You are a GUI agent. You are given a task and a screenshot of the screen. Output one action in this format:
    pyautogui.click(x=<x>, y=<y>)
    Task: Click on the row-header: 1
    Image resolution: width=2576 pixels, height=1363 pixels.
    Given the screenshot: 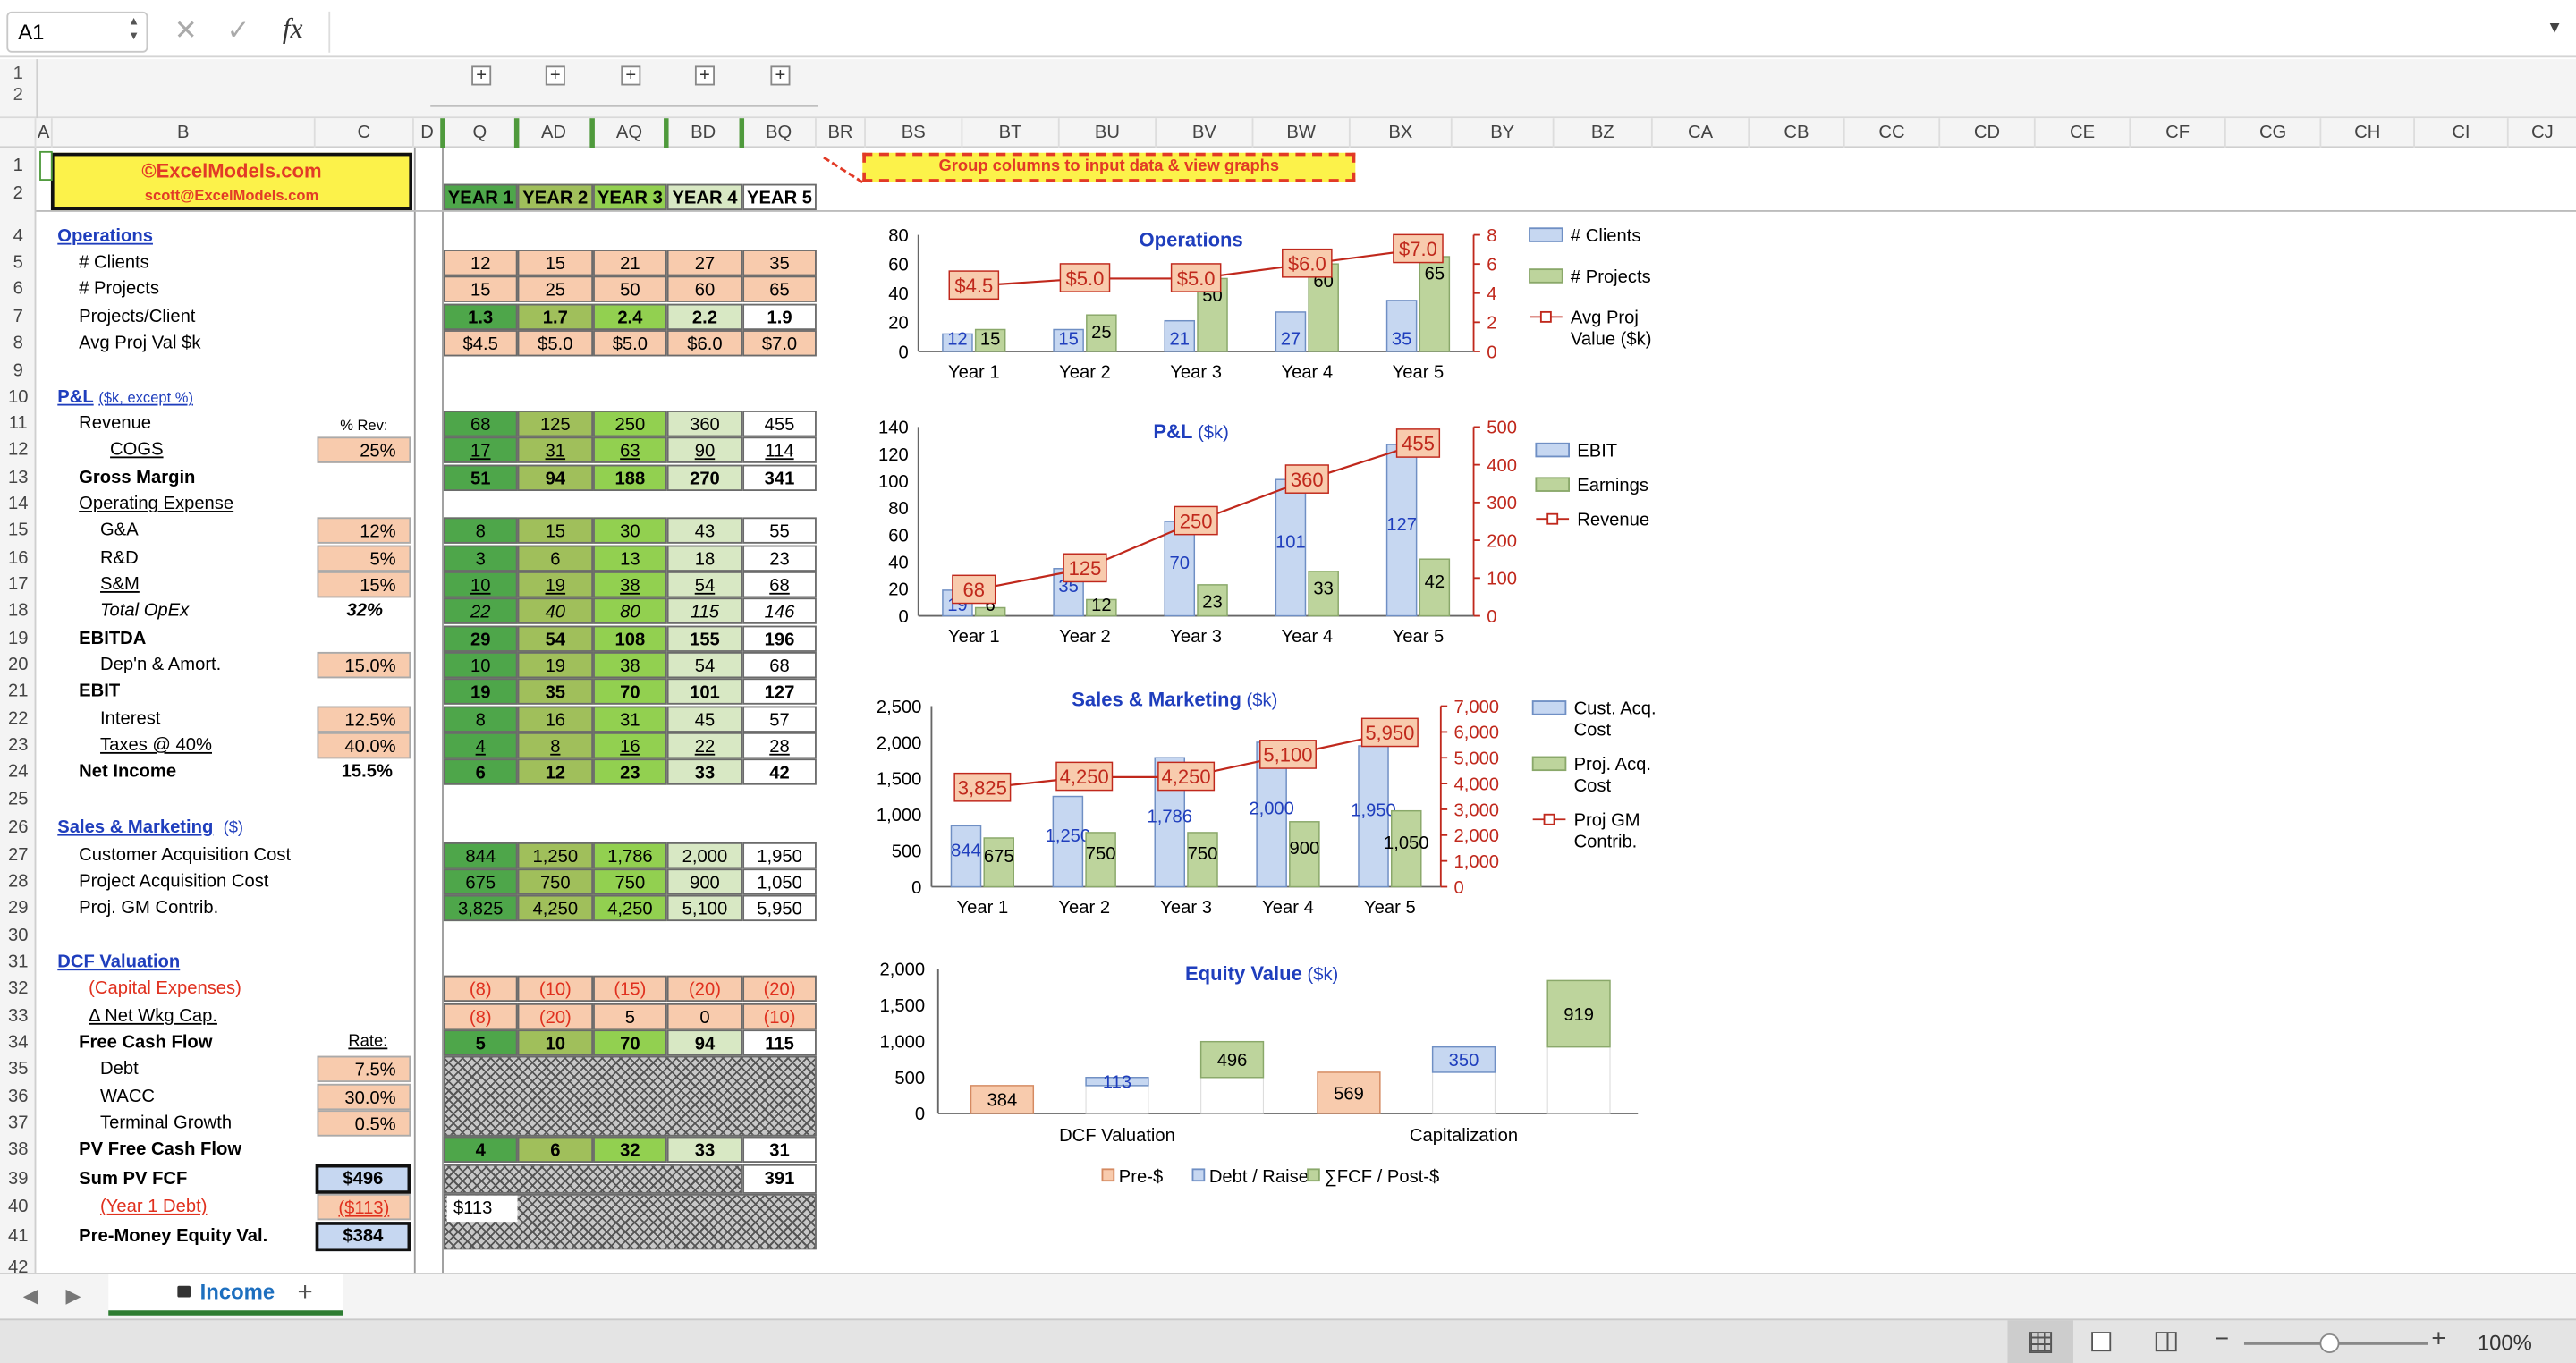 What is the action you would take?
    pyautogui.click(x=18, y=166)
    